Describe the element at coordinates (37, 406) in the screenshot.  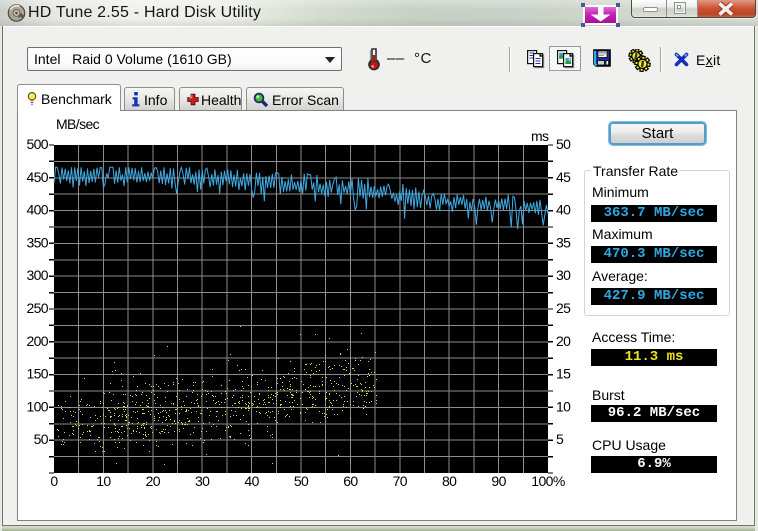
I see `svg-text: 100` at that location.